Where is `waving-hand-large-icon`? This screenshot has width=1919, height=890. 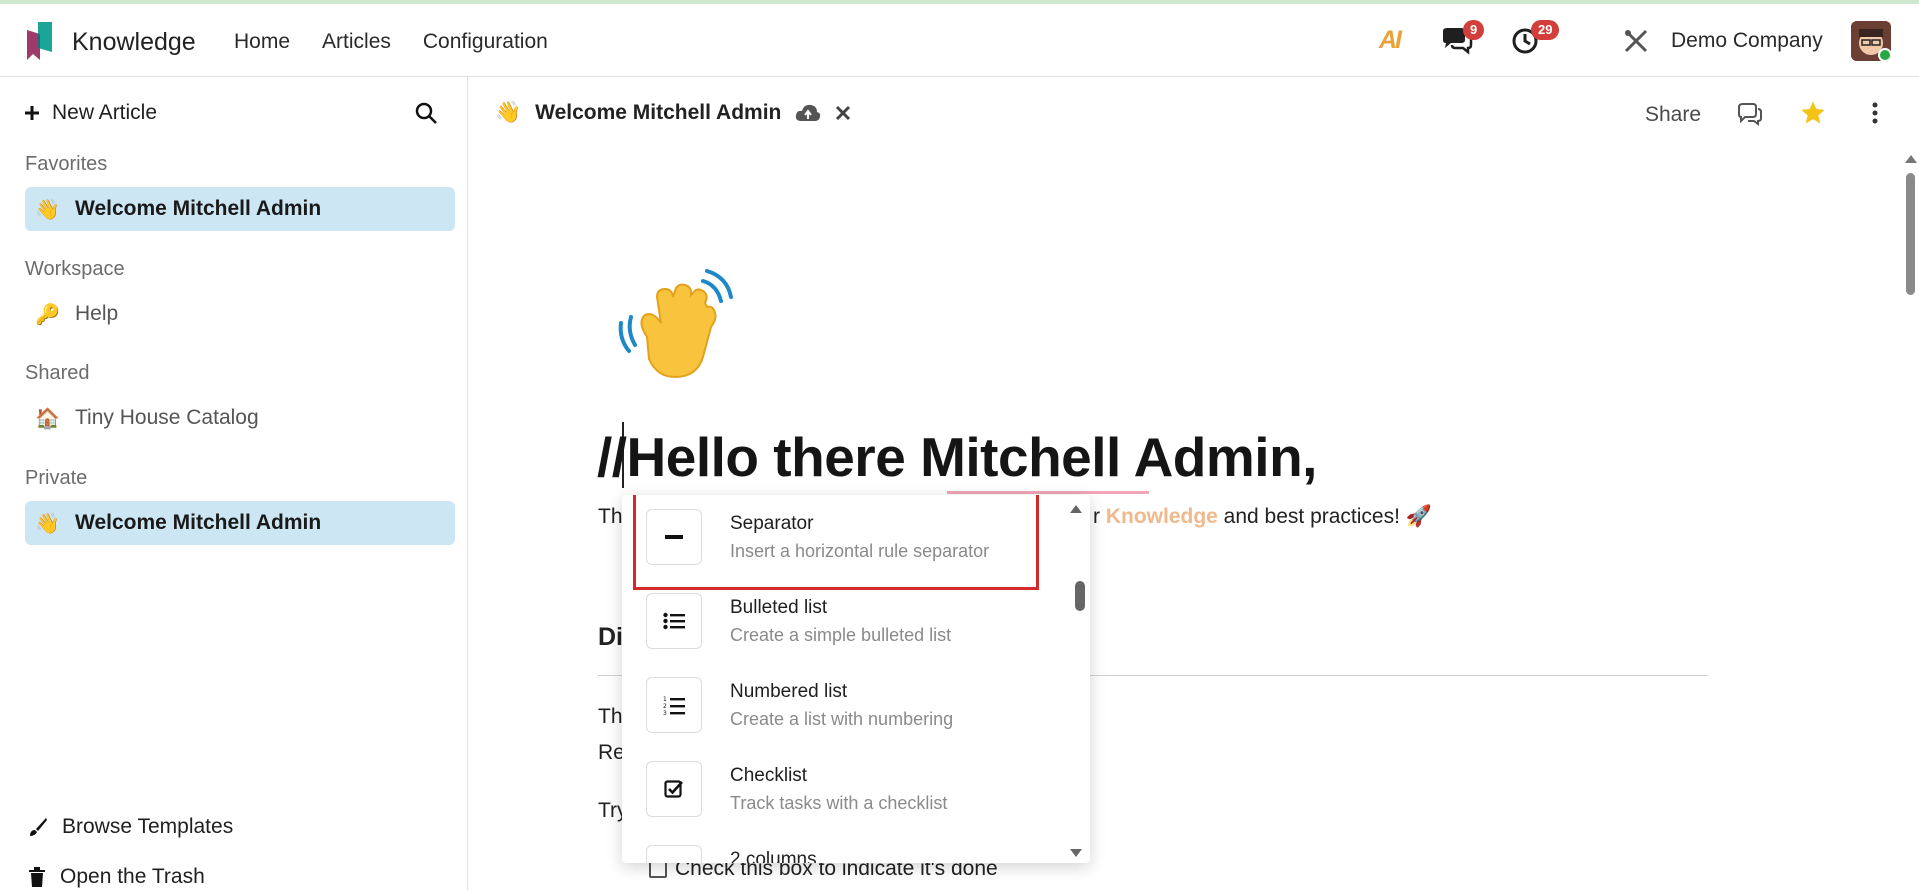
waving-hand-large-icon is located at coordinates (675, 324).